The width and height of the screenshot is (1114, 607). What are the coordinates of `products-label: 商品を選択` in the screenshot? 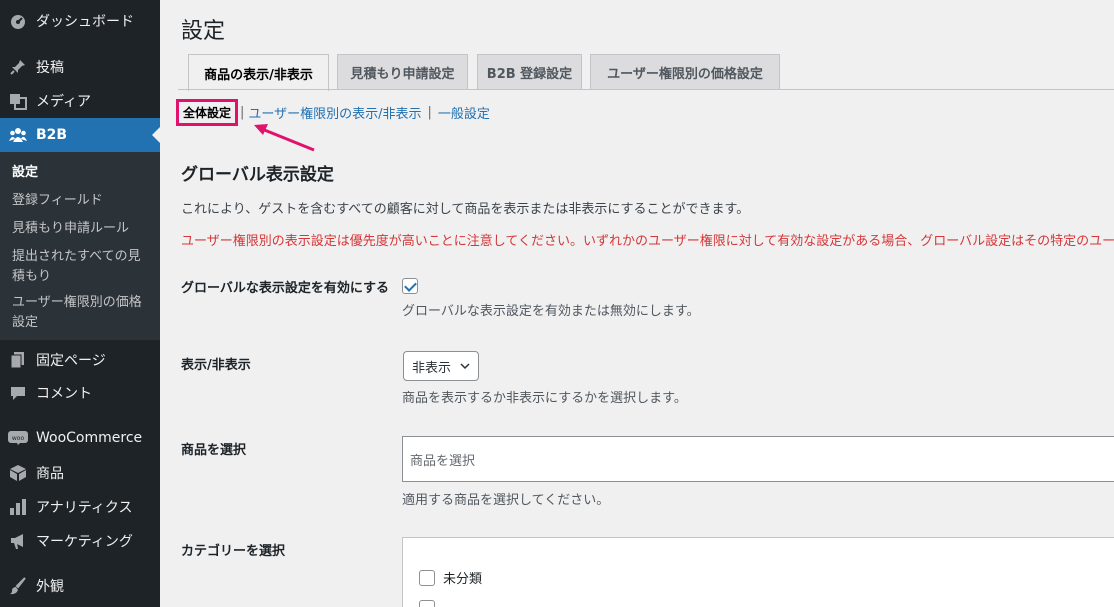 It's located at (214, 450).